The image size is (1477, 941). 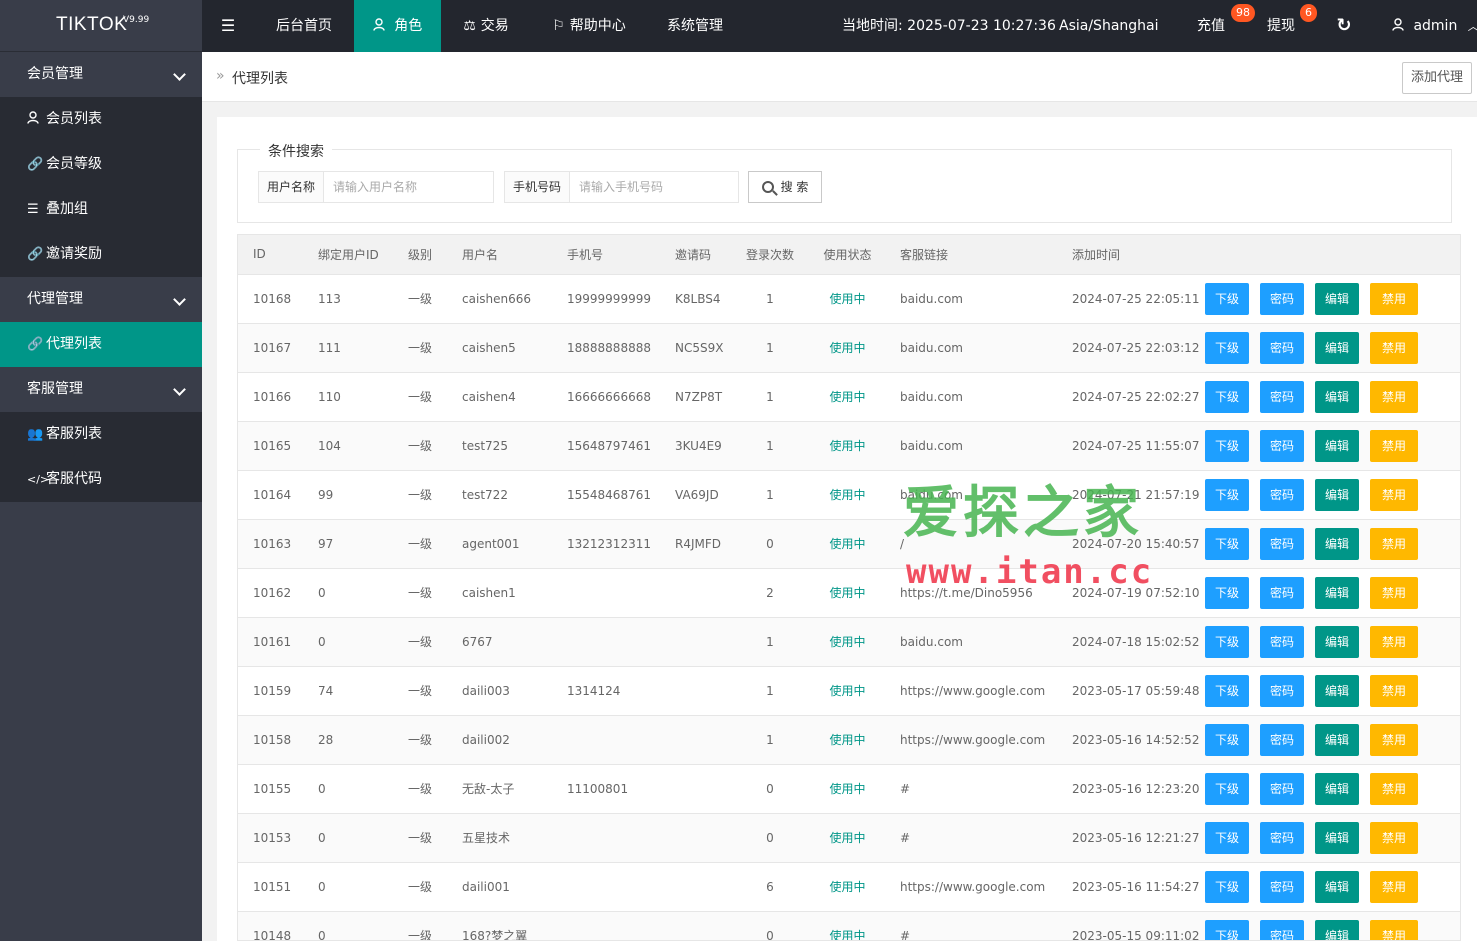 I want to click on sidebar-item-stack-group: ☰ 叠加组, so click(x=101, y=209).